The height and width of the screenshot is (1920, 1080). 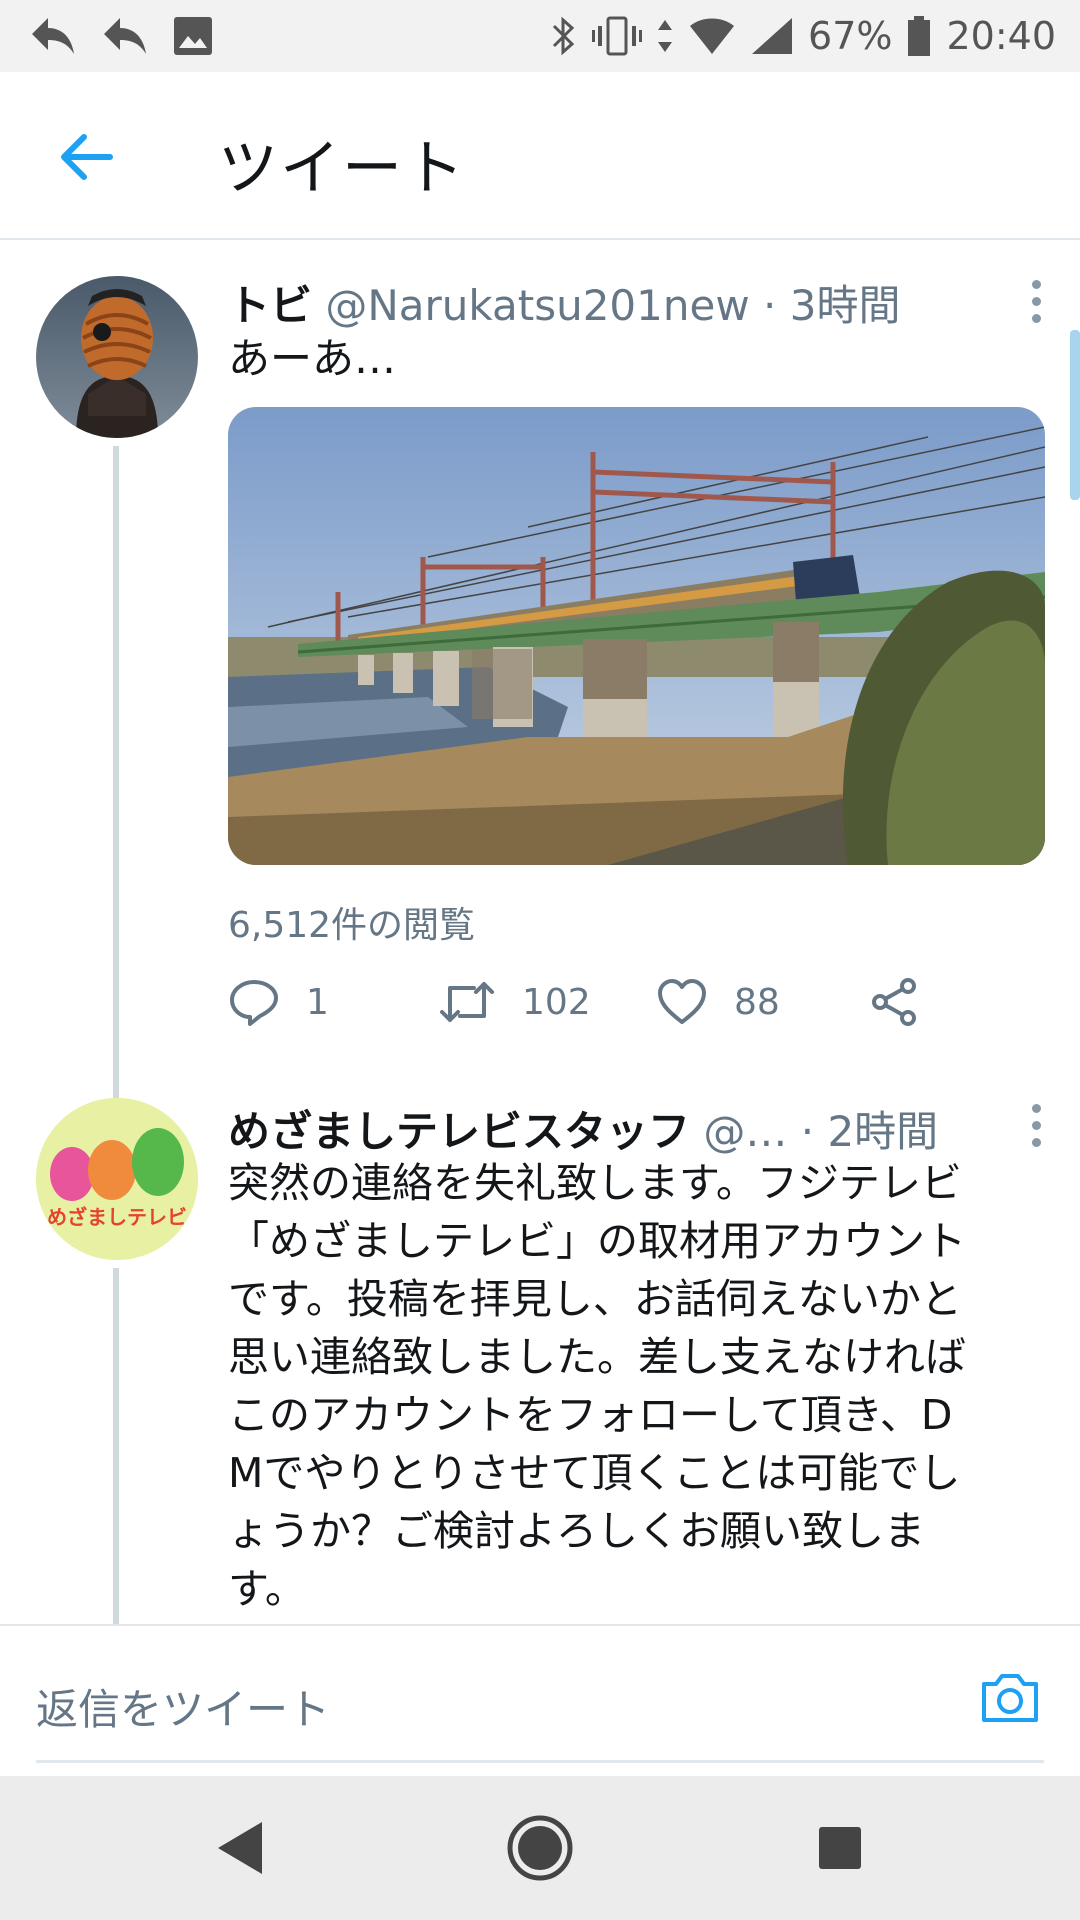 I want to click on system-nav-bar, so click(x=540, y=1848).